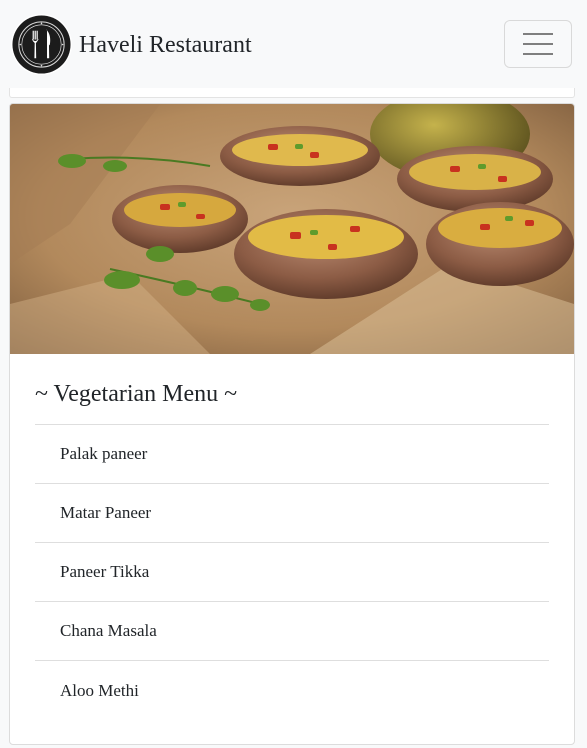 This screenshot has height=748, width=587. I want to click on navbar: Haveli Restaurant, so click(293, 45).